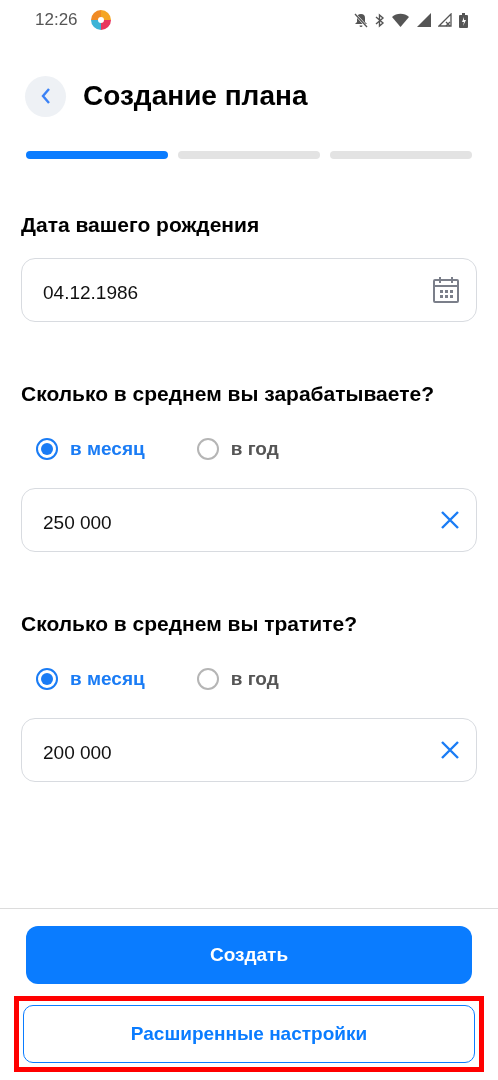 The width and height of the screenshot is (498, 1080). What do you see at coordinates (361, 20) in the screenshot?
I see `muted-bell-icon` at bounding box center [361, 20].